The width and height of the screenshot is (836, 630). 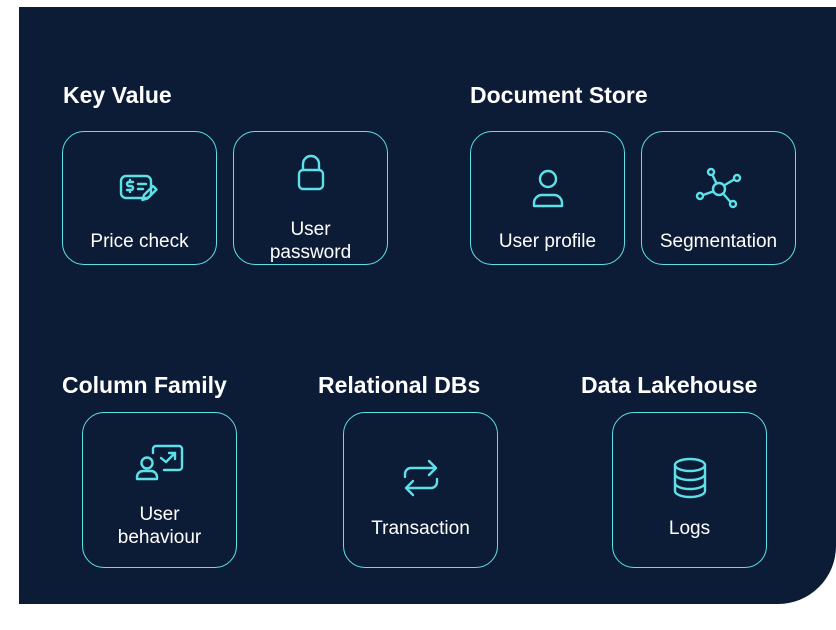 I want to click on tile-label: Price check, so click(x=139, y=241).